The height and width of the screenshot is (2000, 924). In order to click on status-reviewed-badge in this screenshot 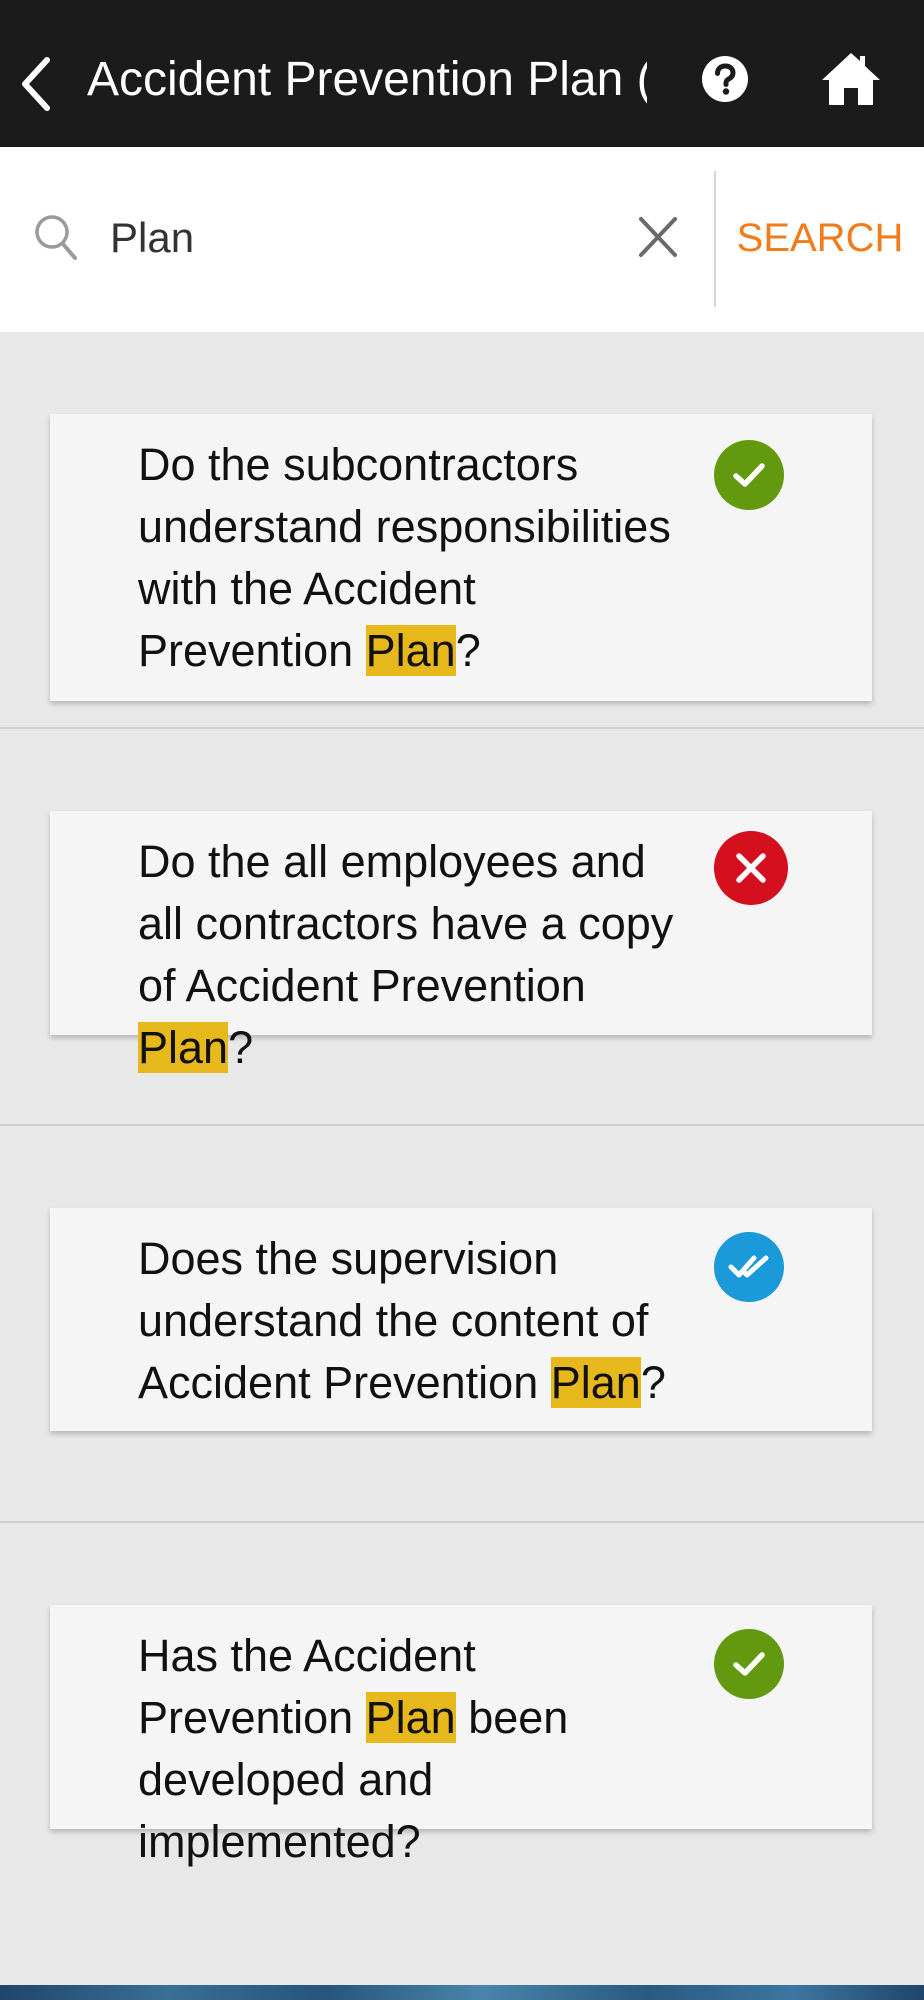, I will do `click(749, 1267)`.